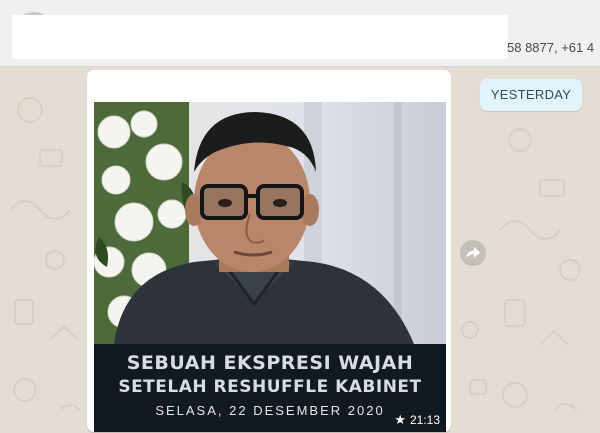 This screenshot has height=433, width=600. I want to click on caption-date: SELASA, 22 DESEMBER 2020, so click(270, 410).